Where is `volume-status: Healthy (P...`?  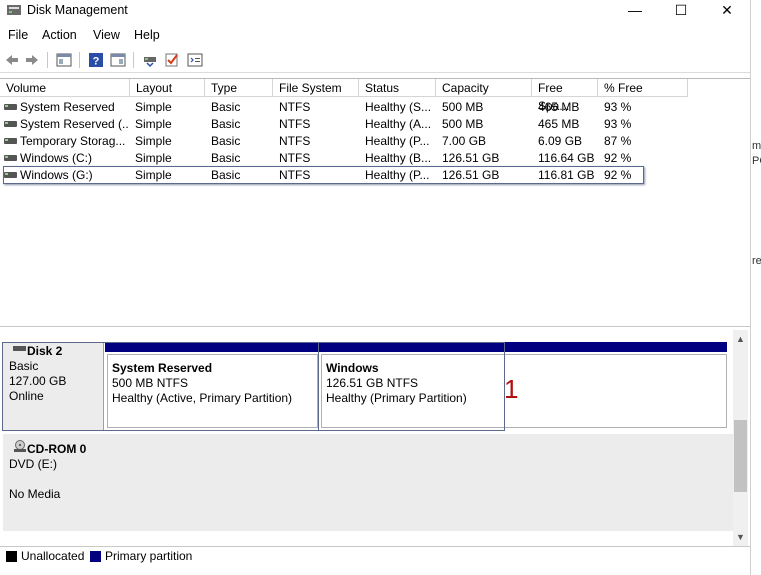 volume-status: Healthy (P... is located at coordinates (397, 141).